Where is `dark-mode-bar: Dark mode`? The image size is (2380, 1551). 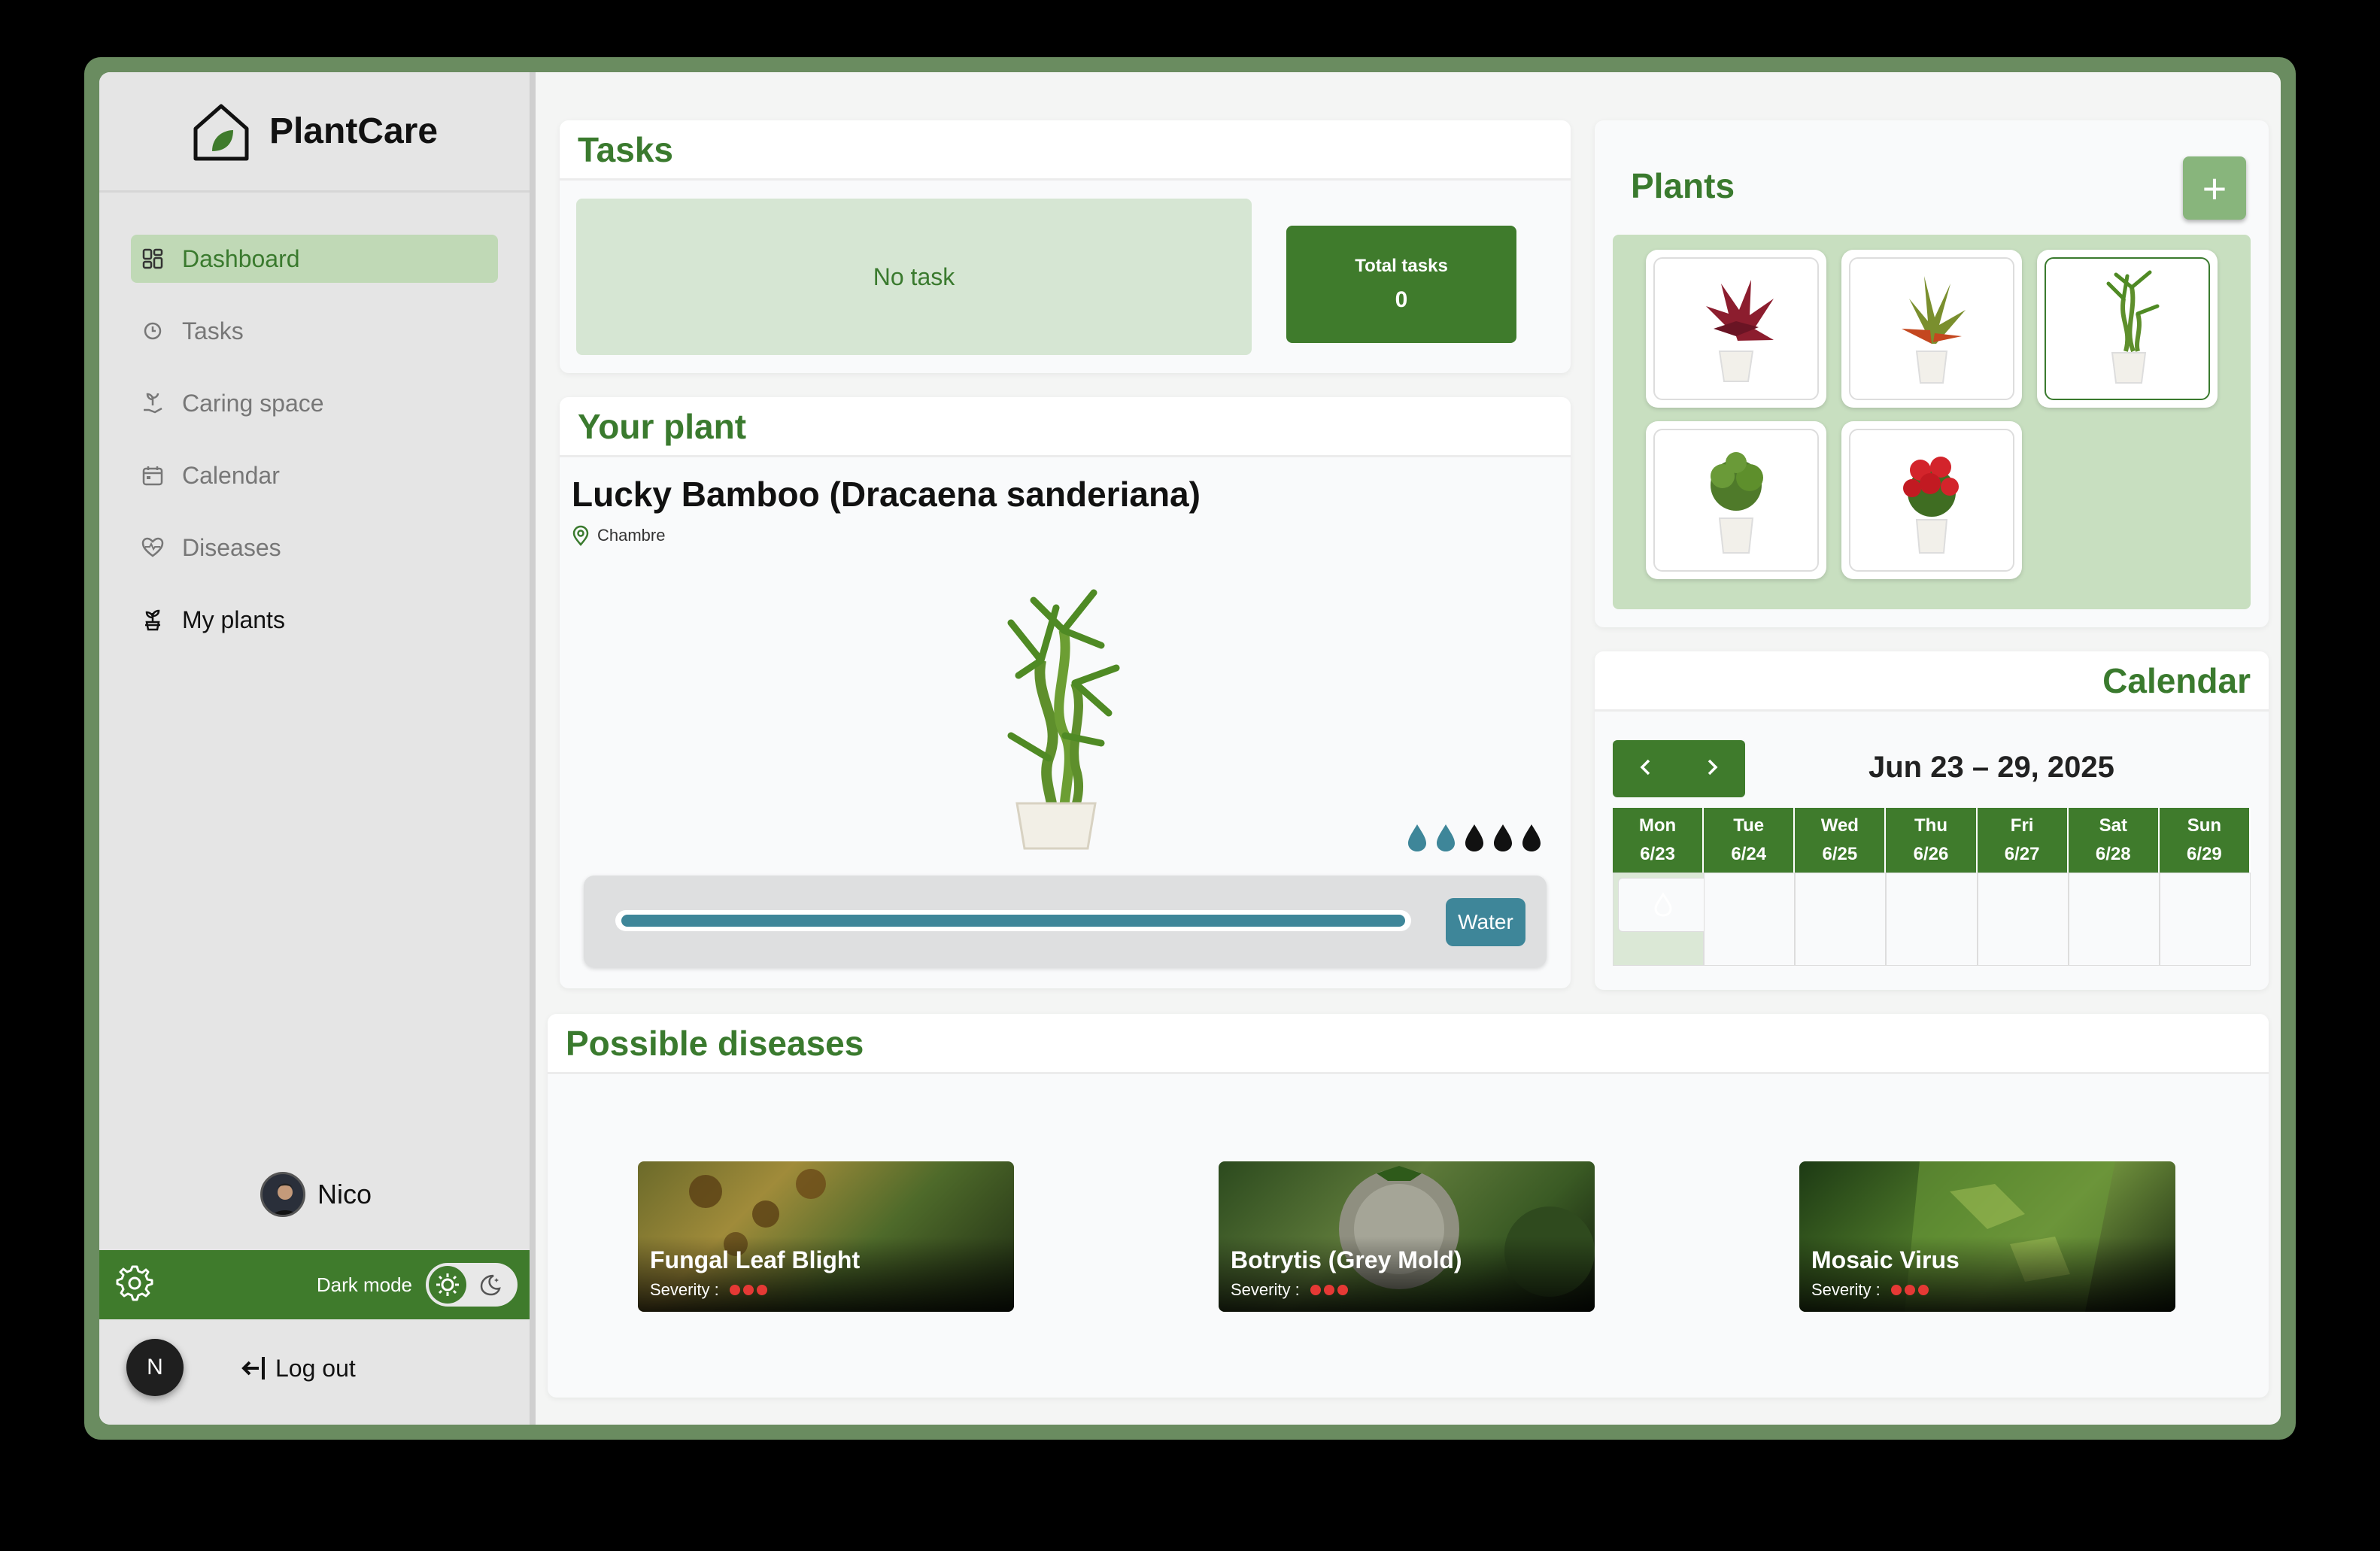
dark-mode-bar: Dark mode is located at coordinates (314, 1285).